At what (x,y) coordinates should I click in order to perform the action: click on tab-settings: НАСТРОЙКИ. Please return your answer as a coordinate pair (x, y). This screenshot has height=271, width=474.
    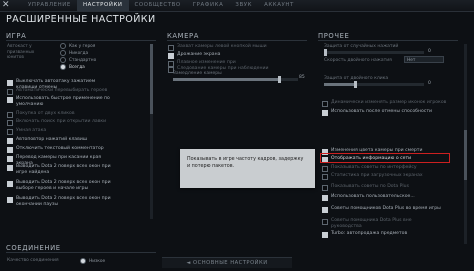
    Looking at the image, I should click on (102, 5).